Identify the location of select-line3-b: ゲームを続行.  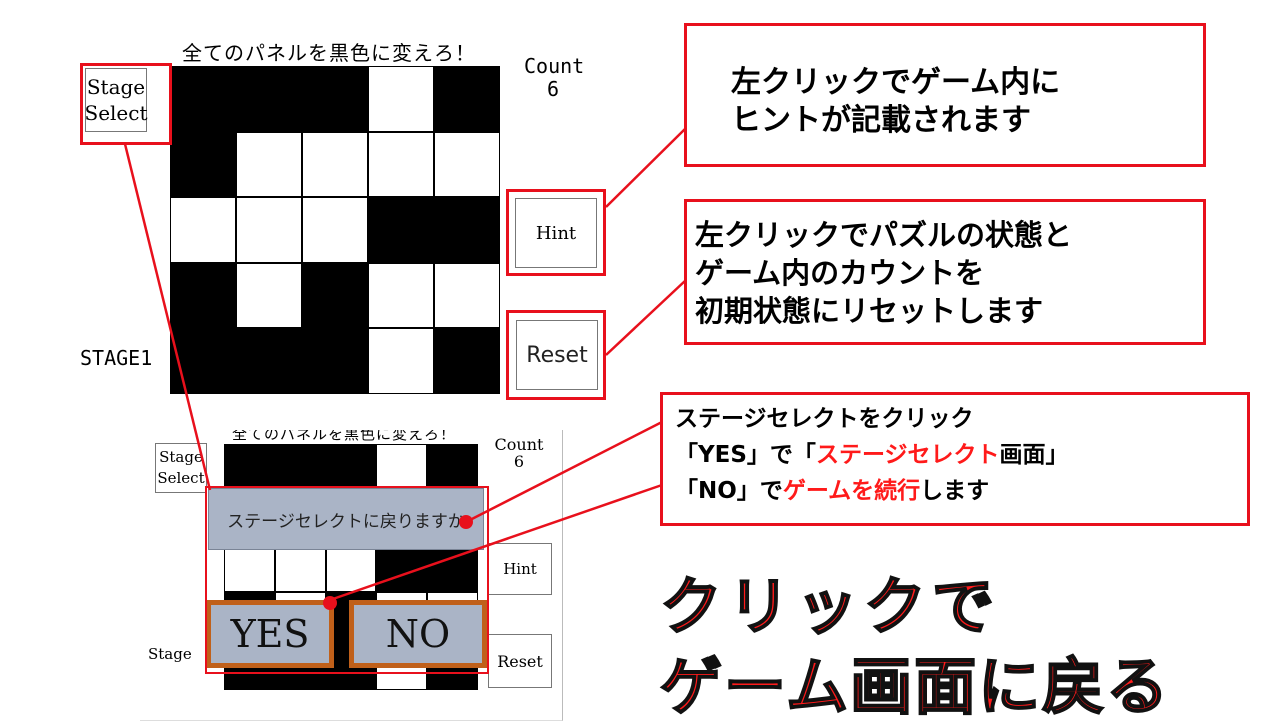
(851, 491).